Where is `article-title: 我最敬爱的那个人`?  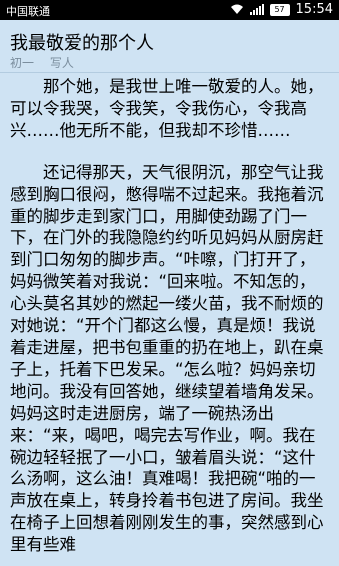
article-title: 我最敬爱的那个人 is located at coordinates (82, 43).